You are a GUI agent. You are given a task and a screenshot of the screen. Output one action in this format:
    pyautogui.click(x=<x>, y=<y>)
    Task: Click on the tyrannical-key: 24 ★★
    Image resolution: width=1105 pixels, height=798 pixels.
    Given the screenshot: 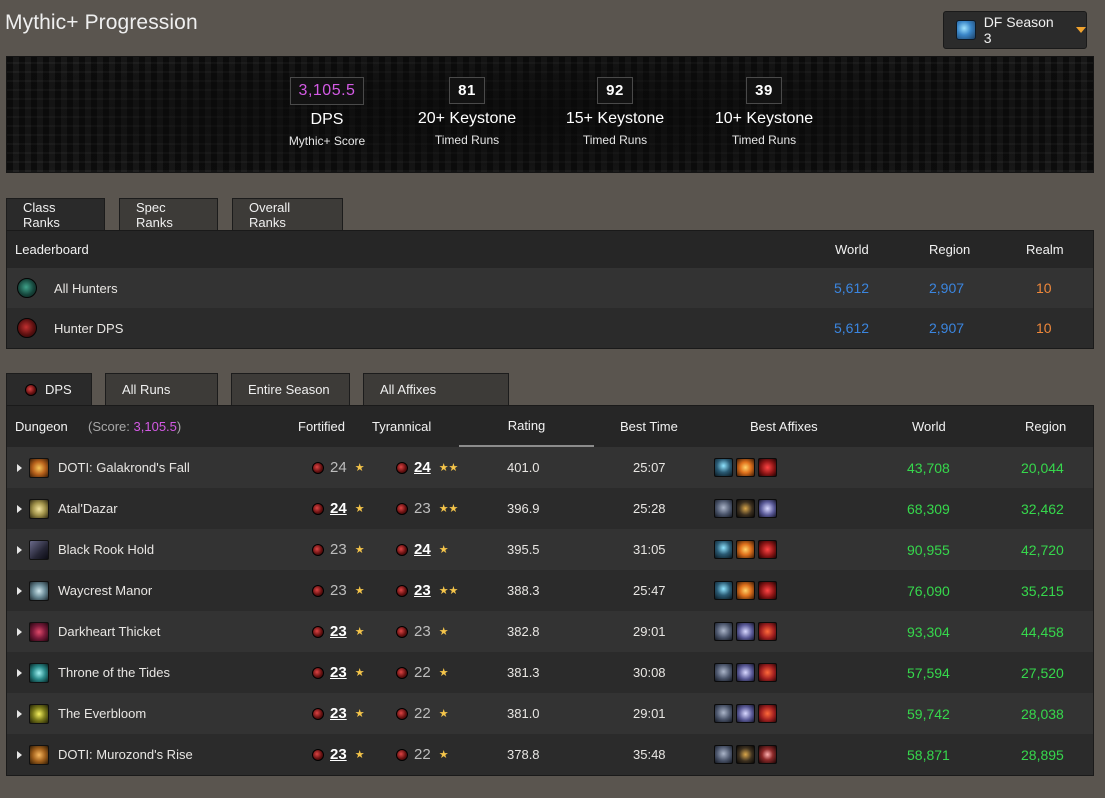 What is the action you would take?
    pyautogui.click(x=427, y=467)
    